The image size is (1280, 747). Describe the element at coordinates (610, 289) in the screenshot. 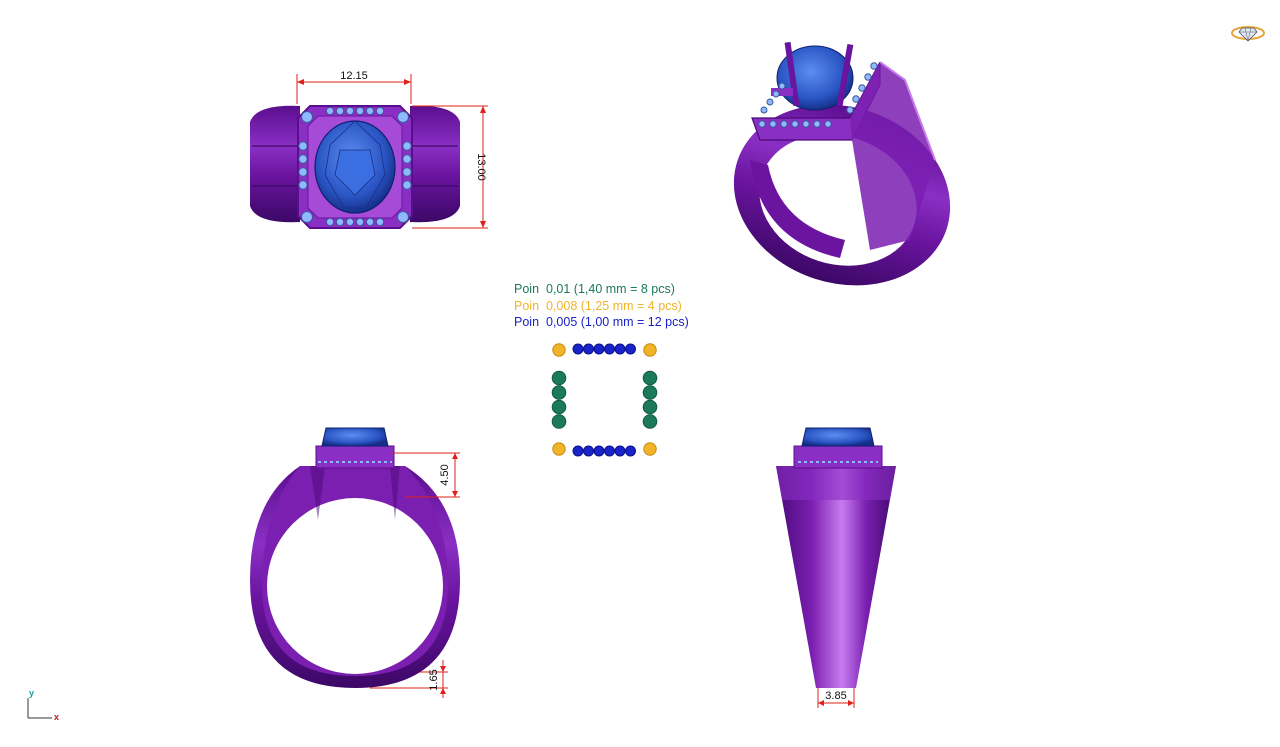

I see `legend-value-1: 0,01 (1,40 mm = 8 pcs)` at that location.